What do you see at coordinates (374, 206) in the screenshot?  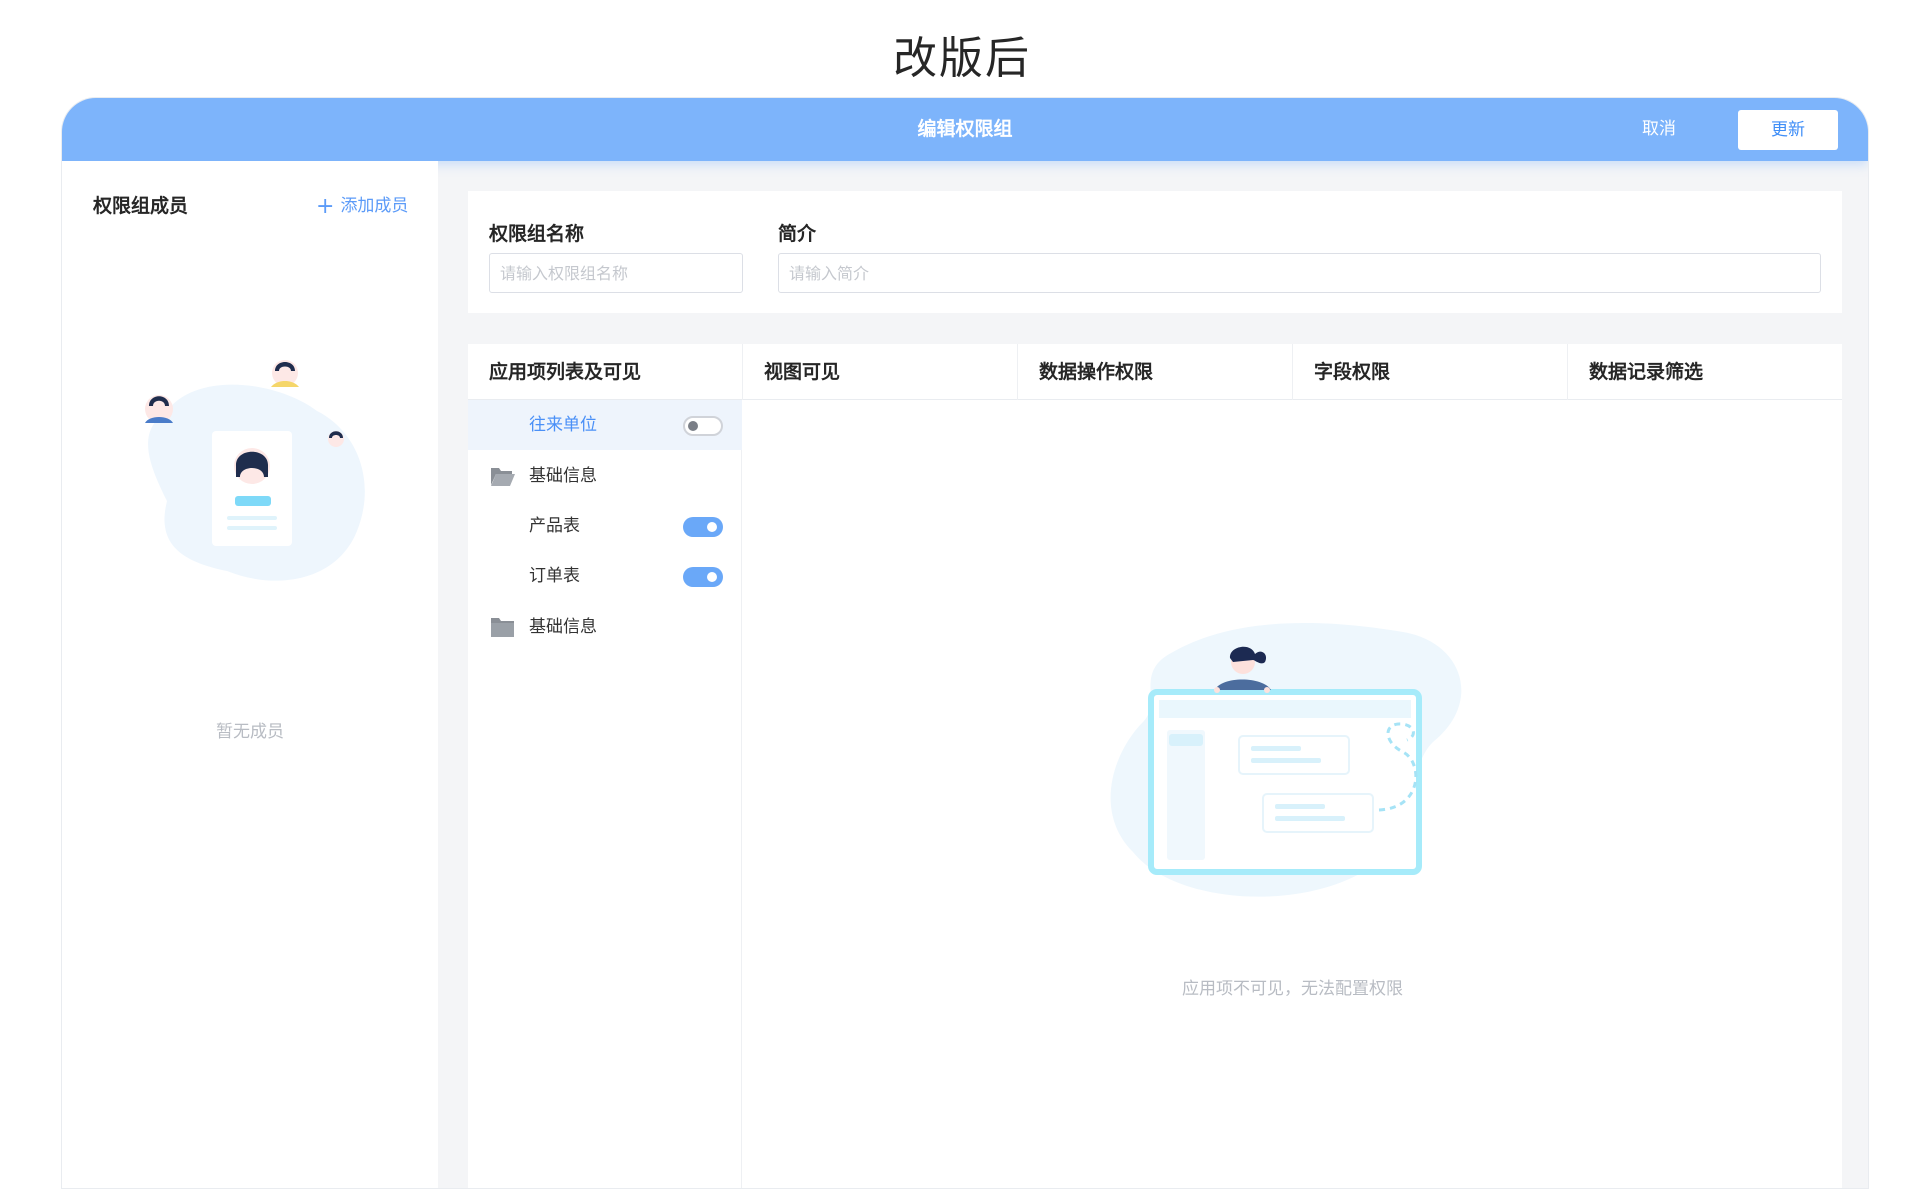 I see `add-member-label: 添加成员` at bounding box center [374, 206].